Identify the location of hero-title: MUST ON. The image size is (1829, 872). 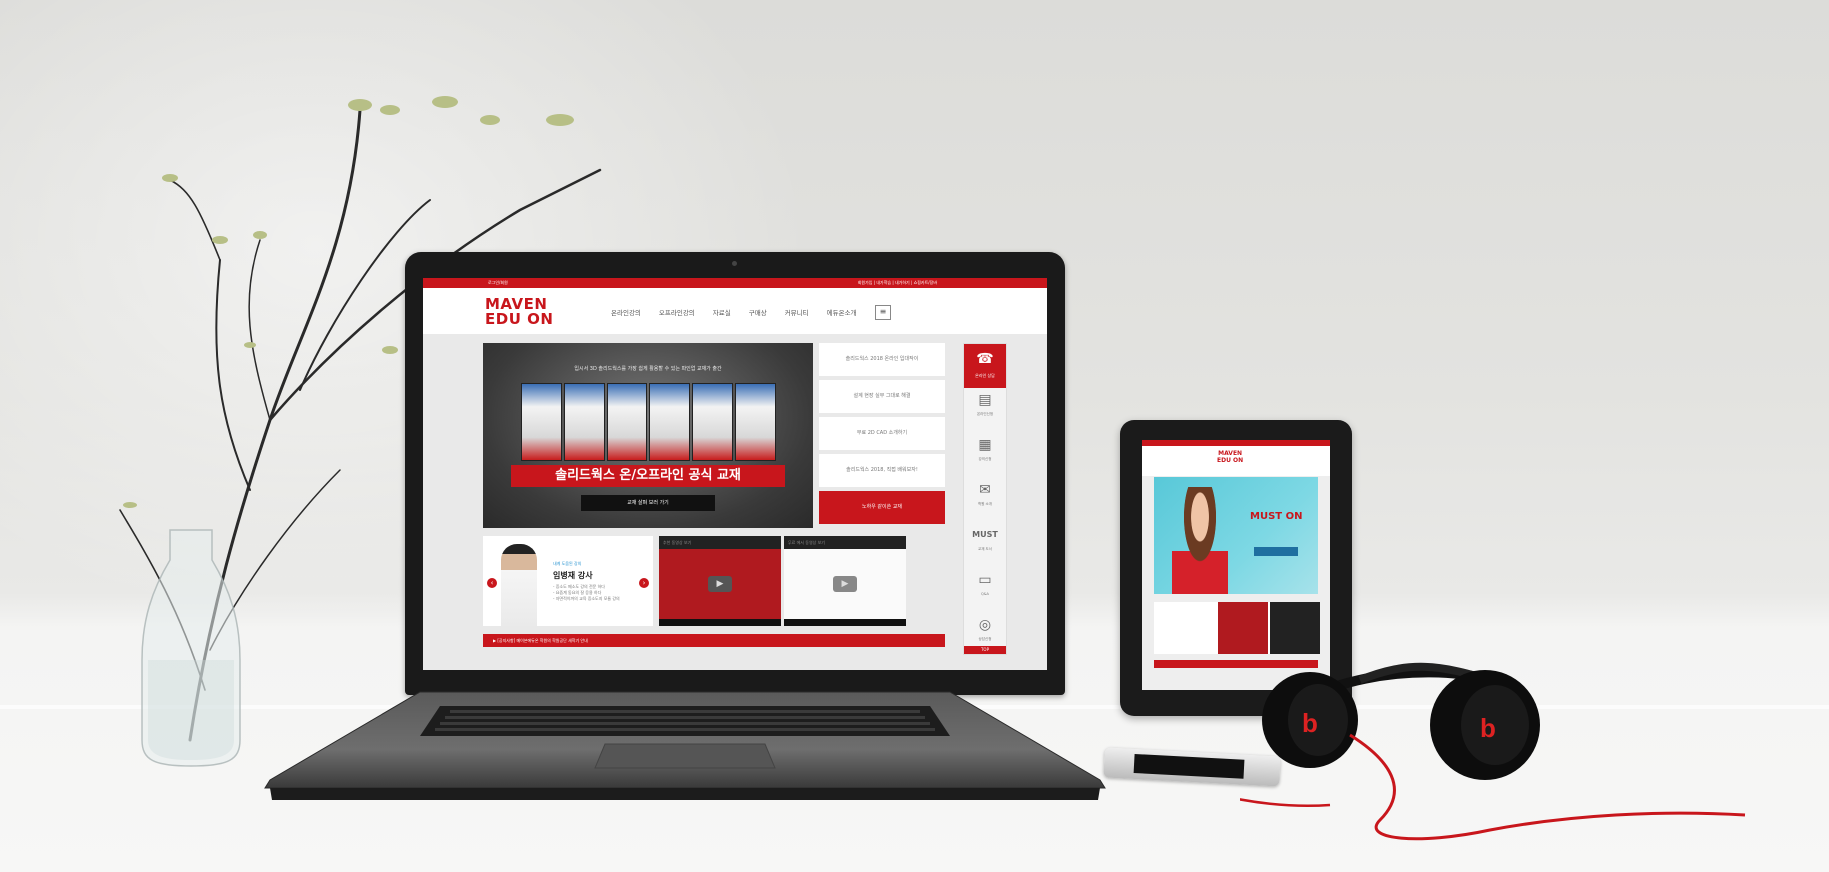
(1276, 516).